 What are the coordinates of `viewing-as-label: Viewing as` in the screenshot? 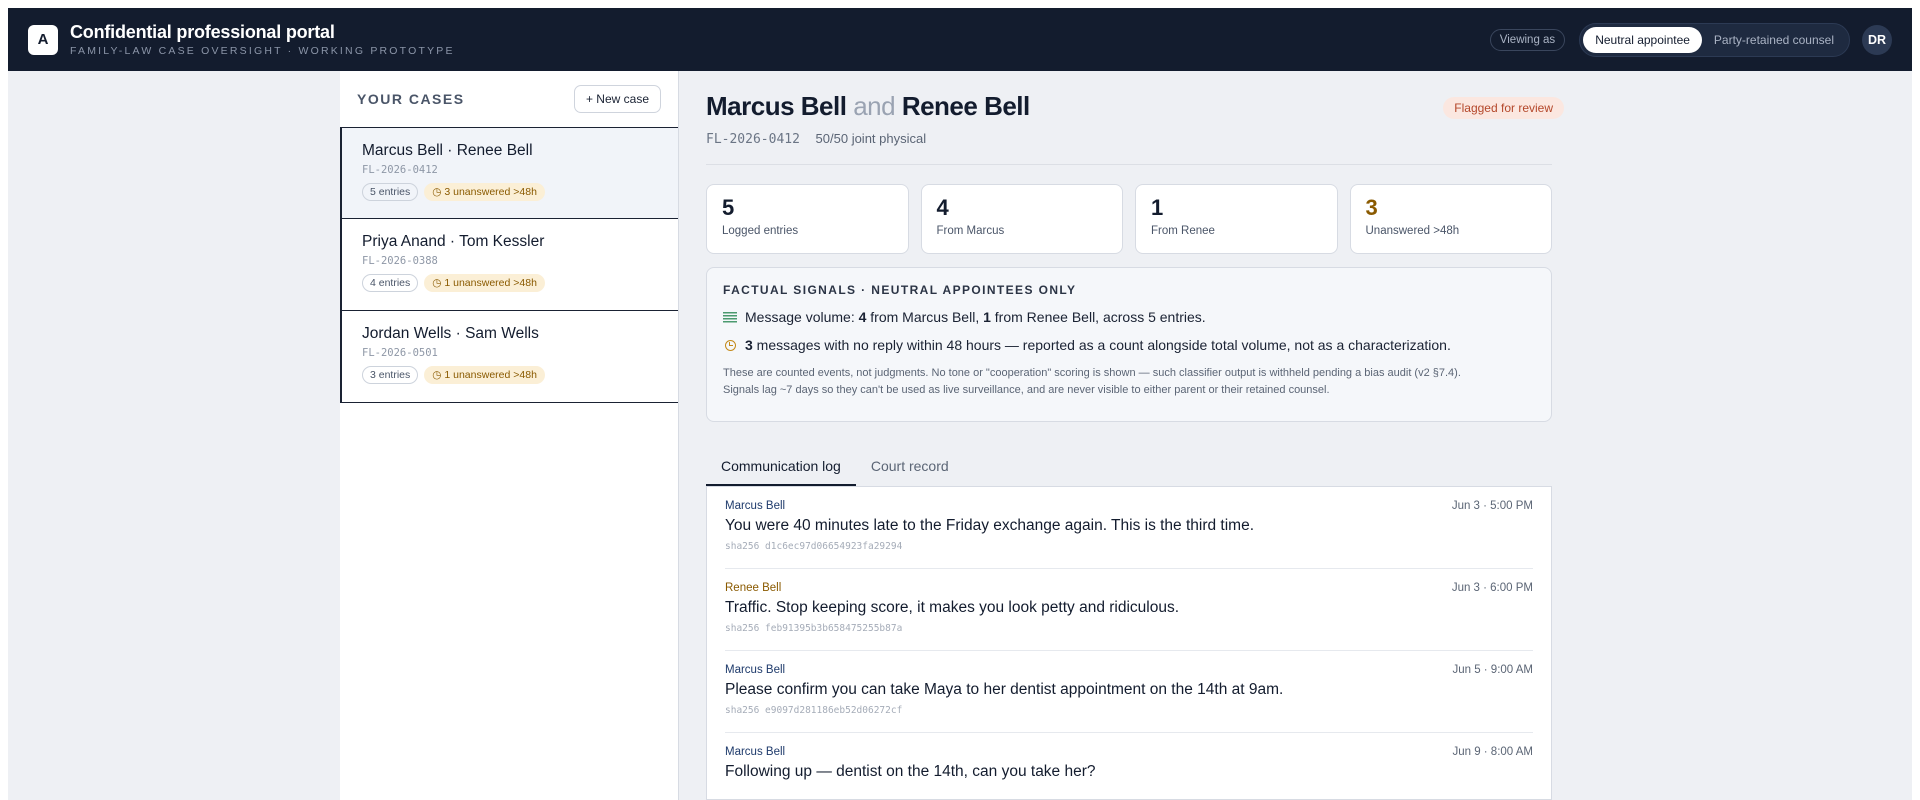 It's located at (1527, 39).